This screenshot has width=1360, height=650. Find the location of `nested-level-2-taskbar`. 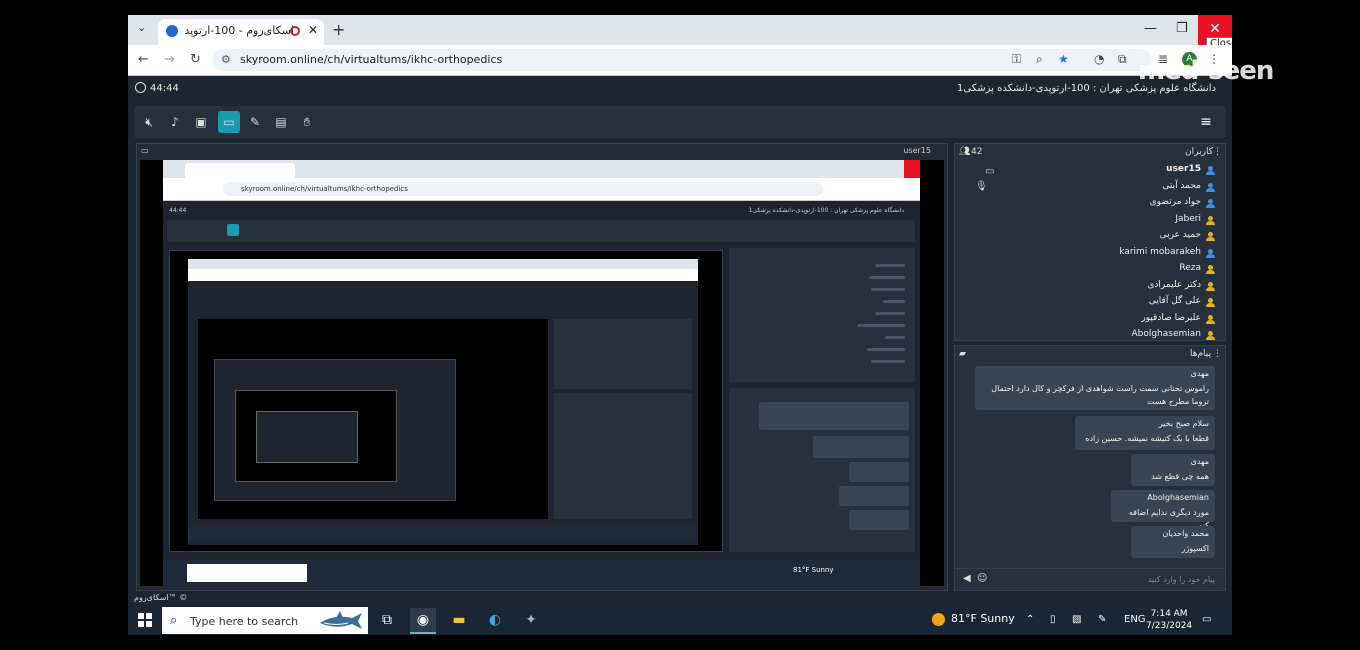

nested-level-2-taskbar is located at coordinates (443, 534).